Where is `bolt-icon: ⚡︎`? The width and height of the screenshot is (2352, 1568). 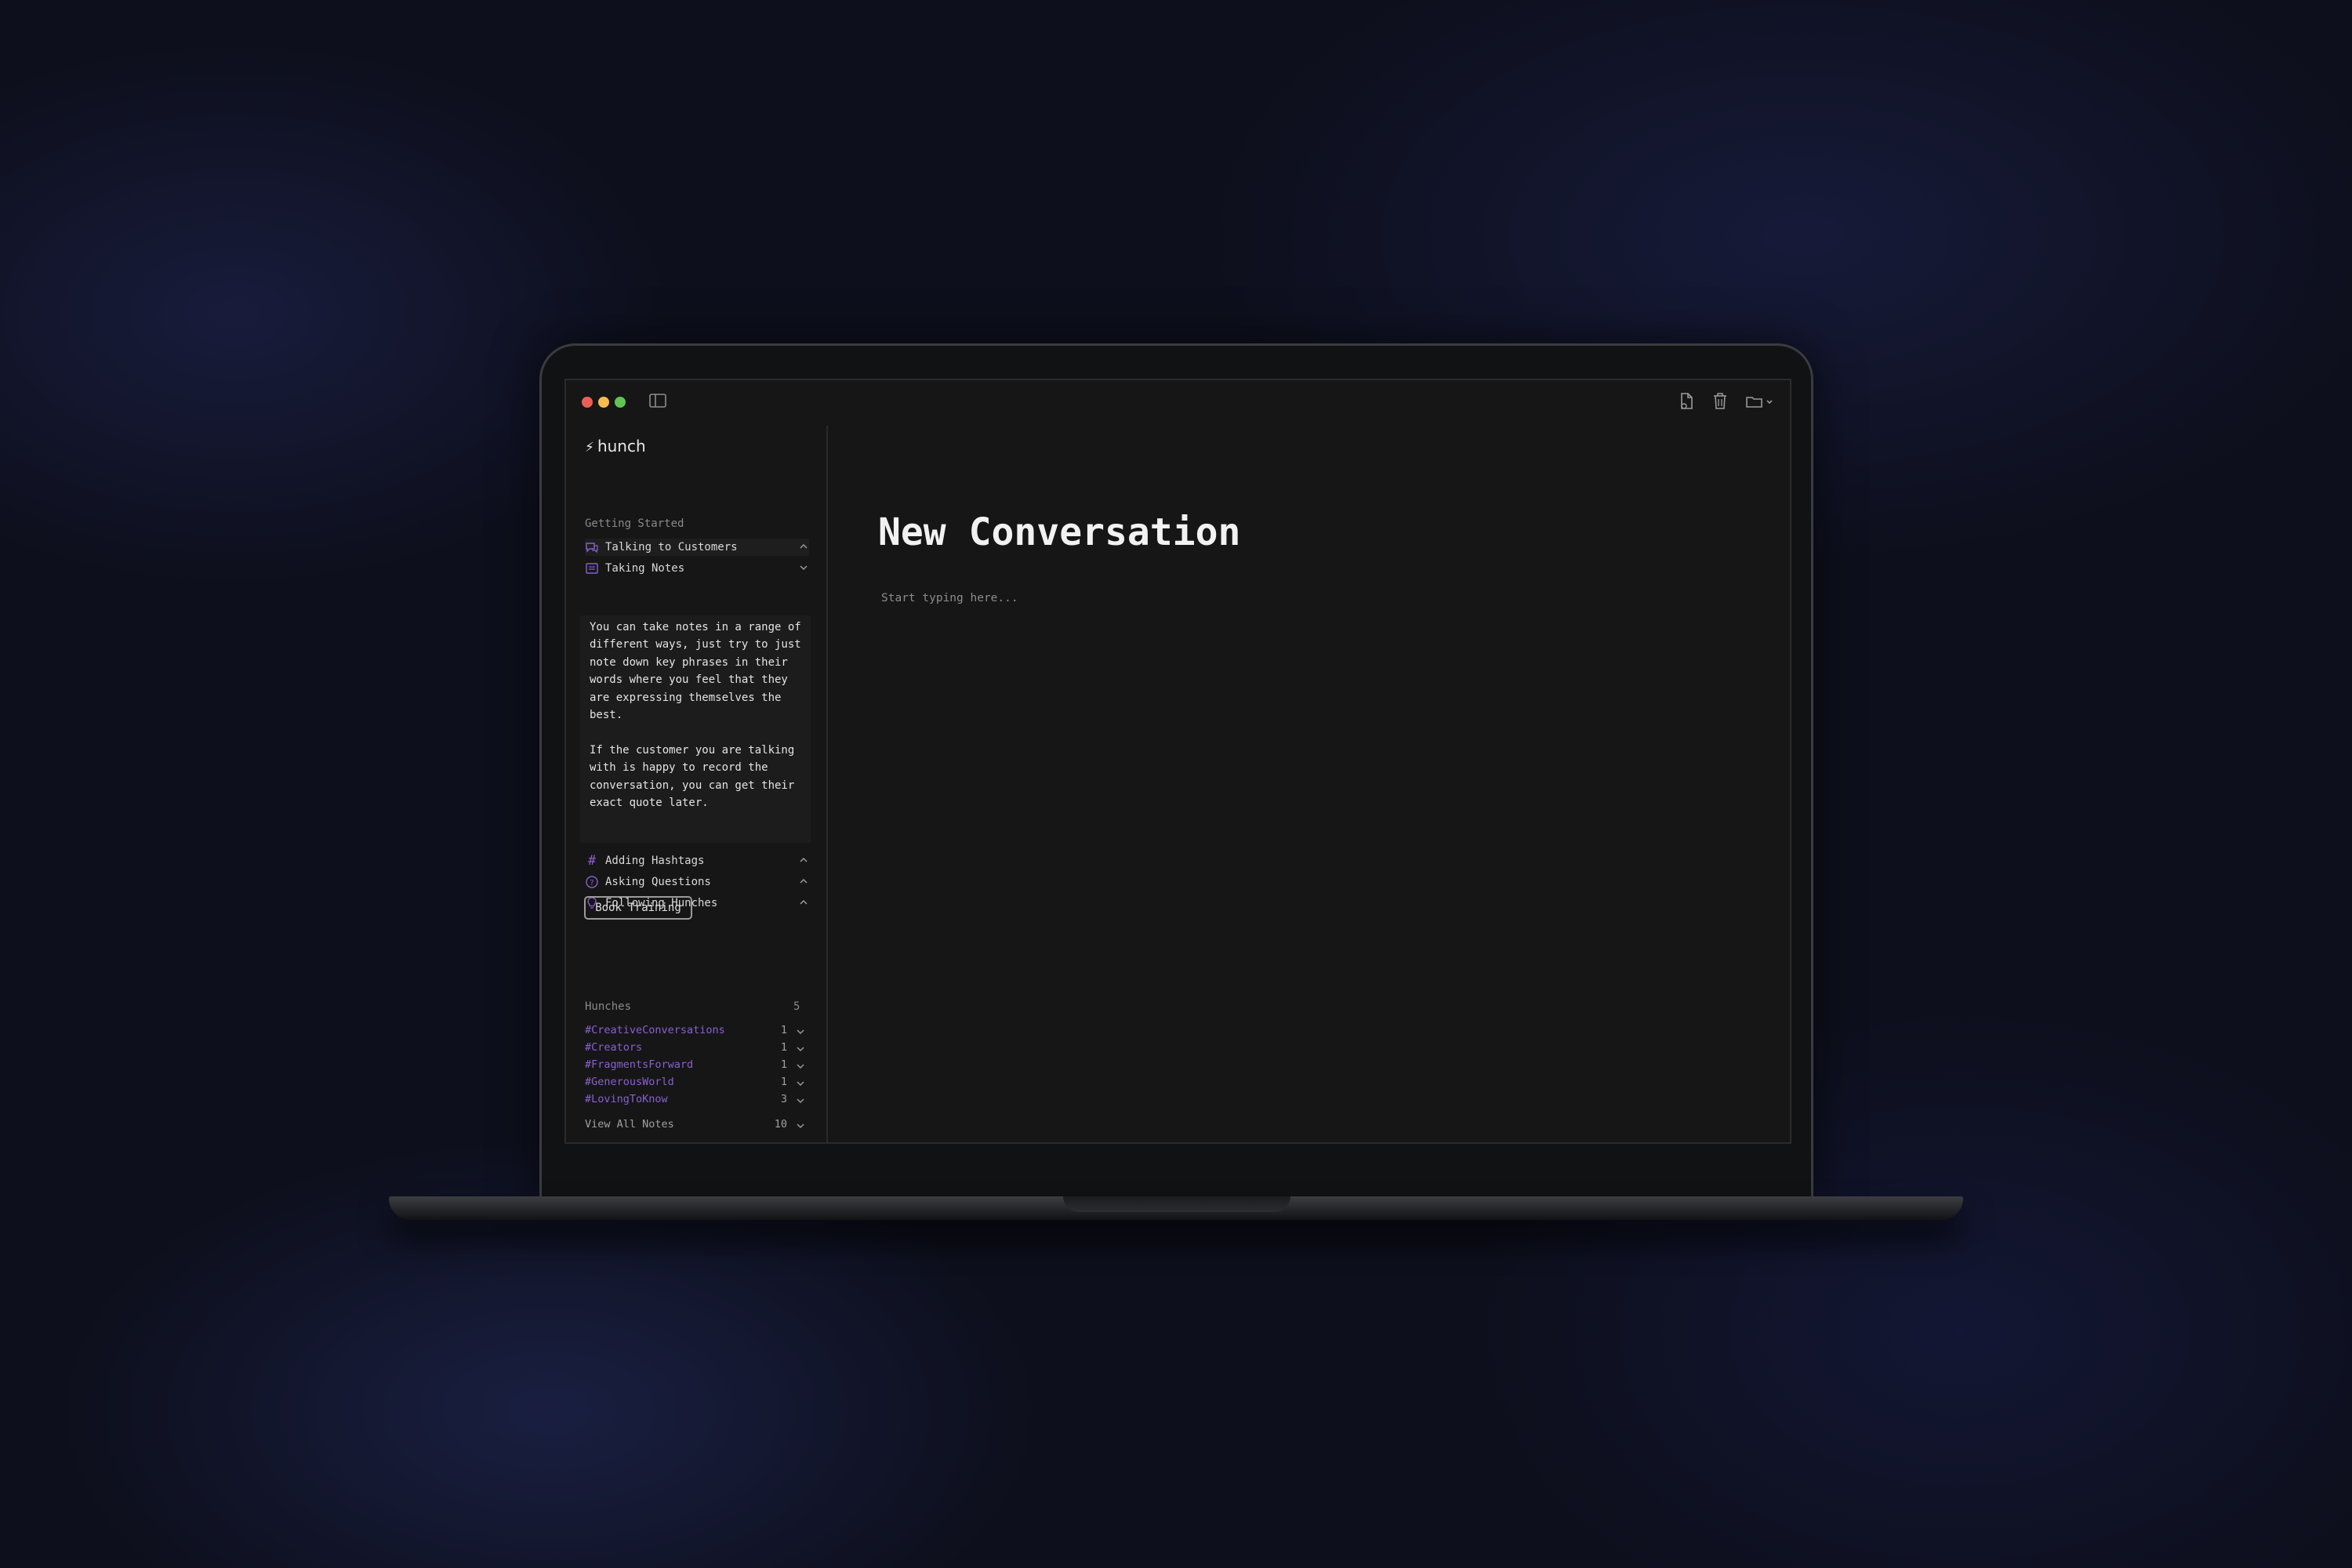 bolt-icon: ⚡︎ is located at coordinates (589, 448).